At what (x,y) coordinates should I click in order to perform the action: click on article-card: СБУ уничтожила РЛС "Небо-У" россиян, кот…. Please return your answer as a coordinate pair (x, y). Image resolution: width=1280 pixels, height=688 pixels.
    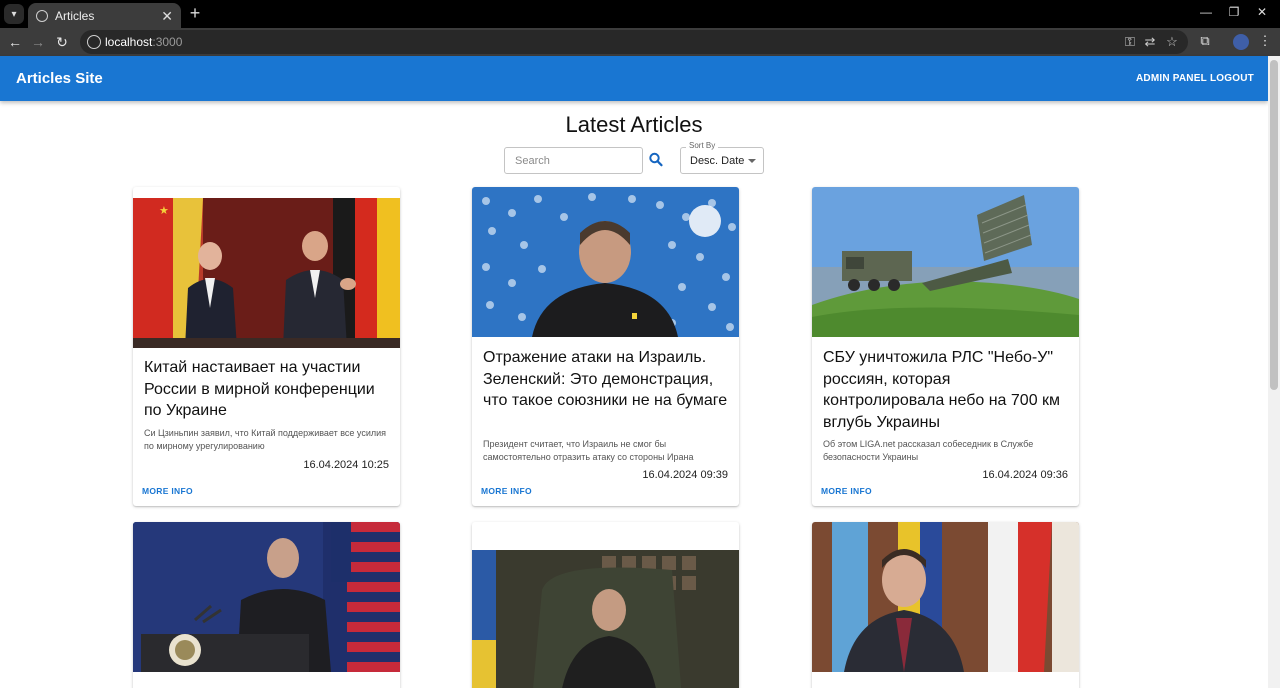
    Looking at the image, I should click on (945, 346).